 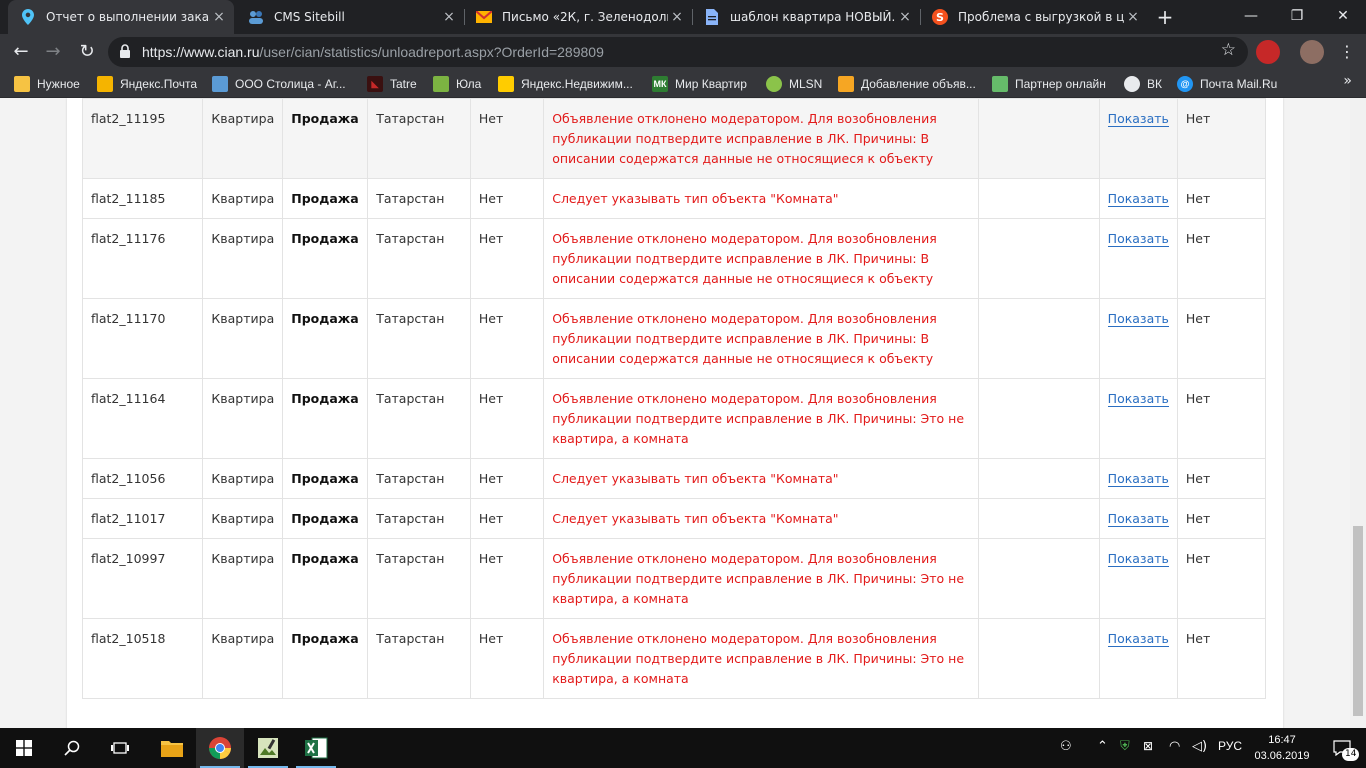 I want to click on forward-button: →, so click(x=53, y=52).